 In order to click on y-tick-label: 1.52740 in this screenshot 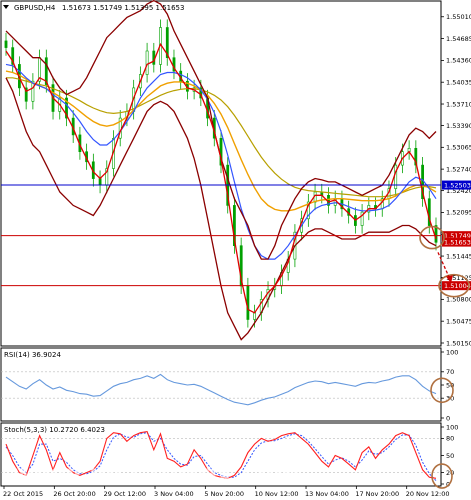, I will do `click(458, 169)`.